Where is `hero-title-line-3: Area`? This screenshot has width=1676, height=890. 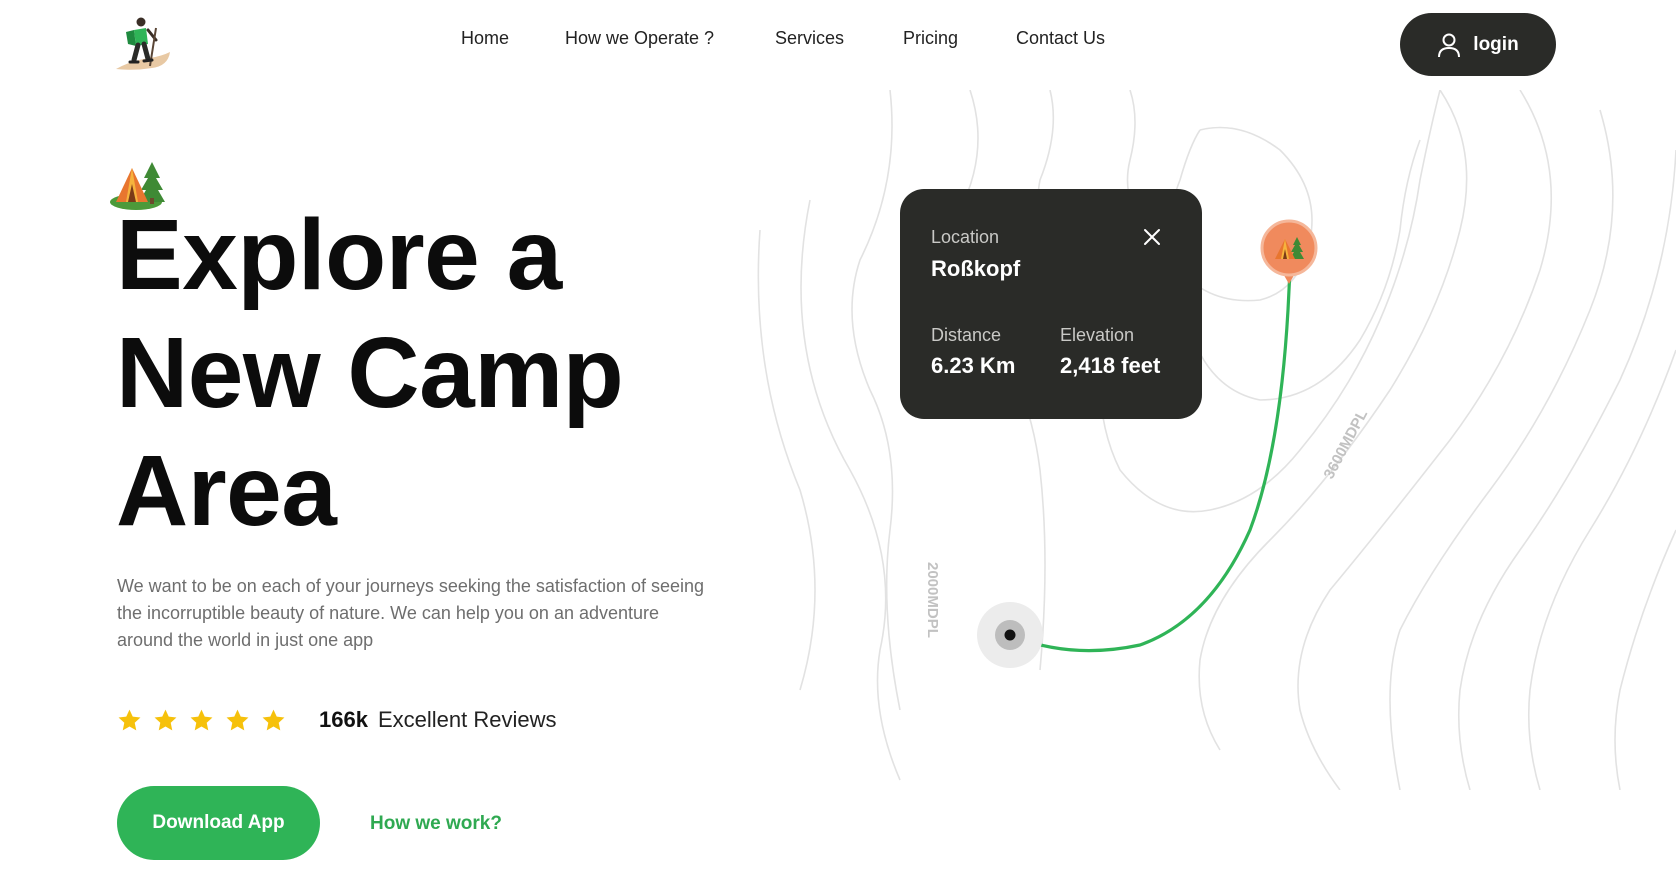
hero-title-line-3: Area is located at coordinates (226, 491).